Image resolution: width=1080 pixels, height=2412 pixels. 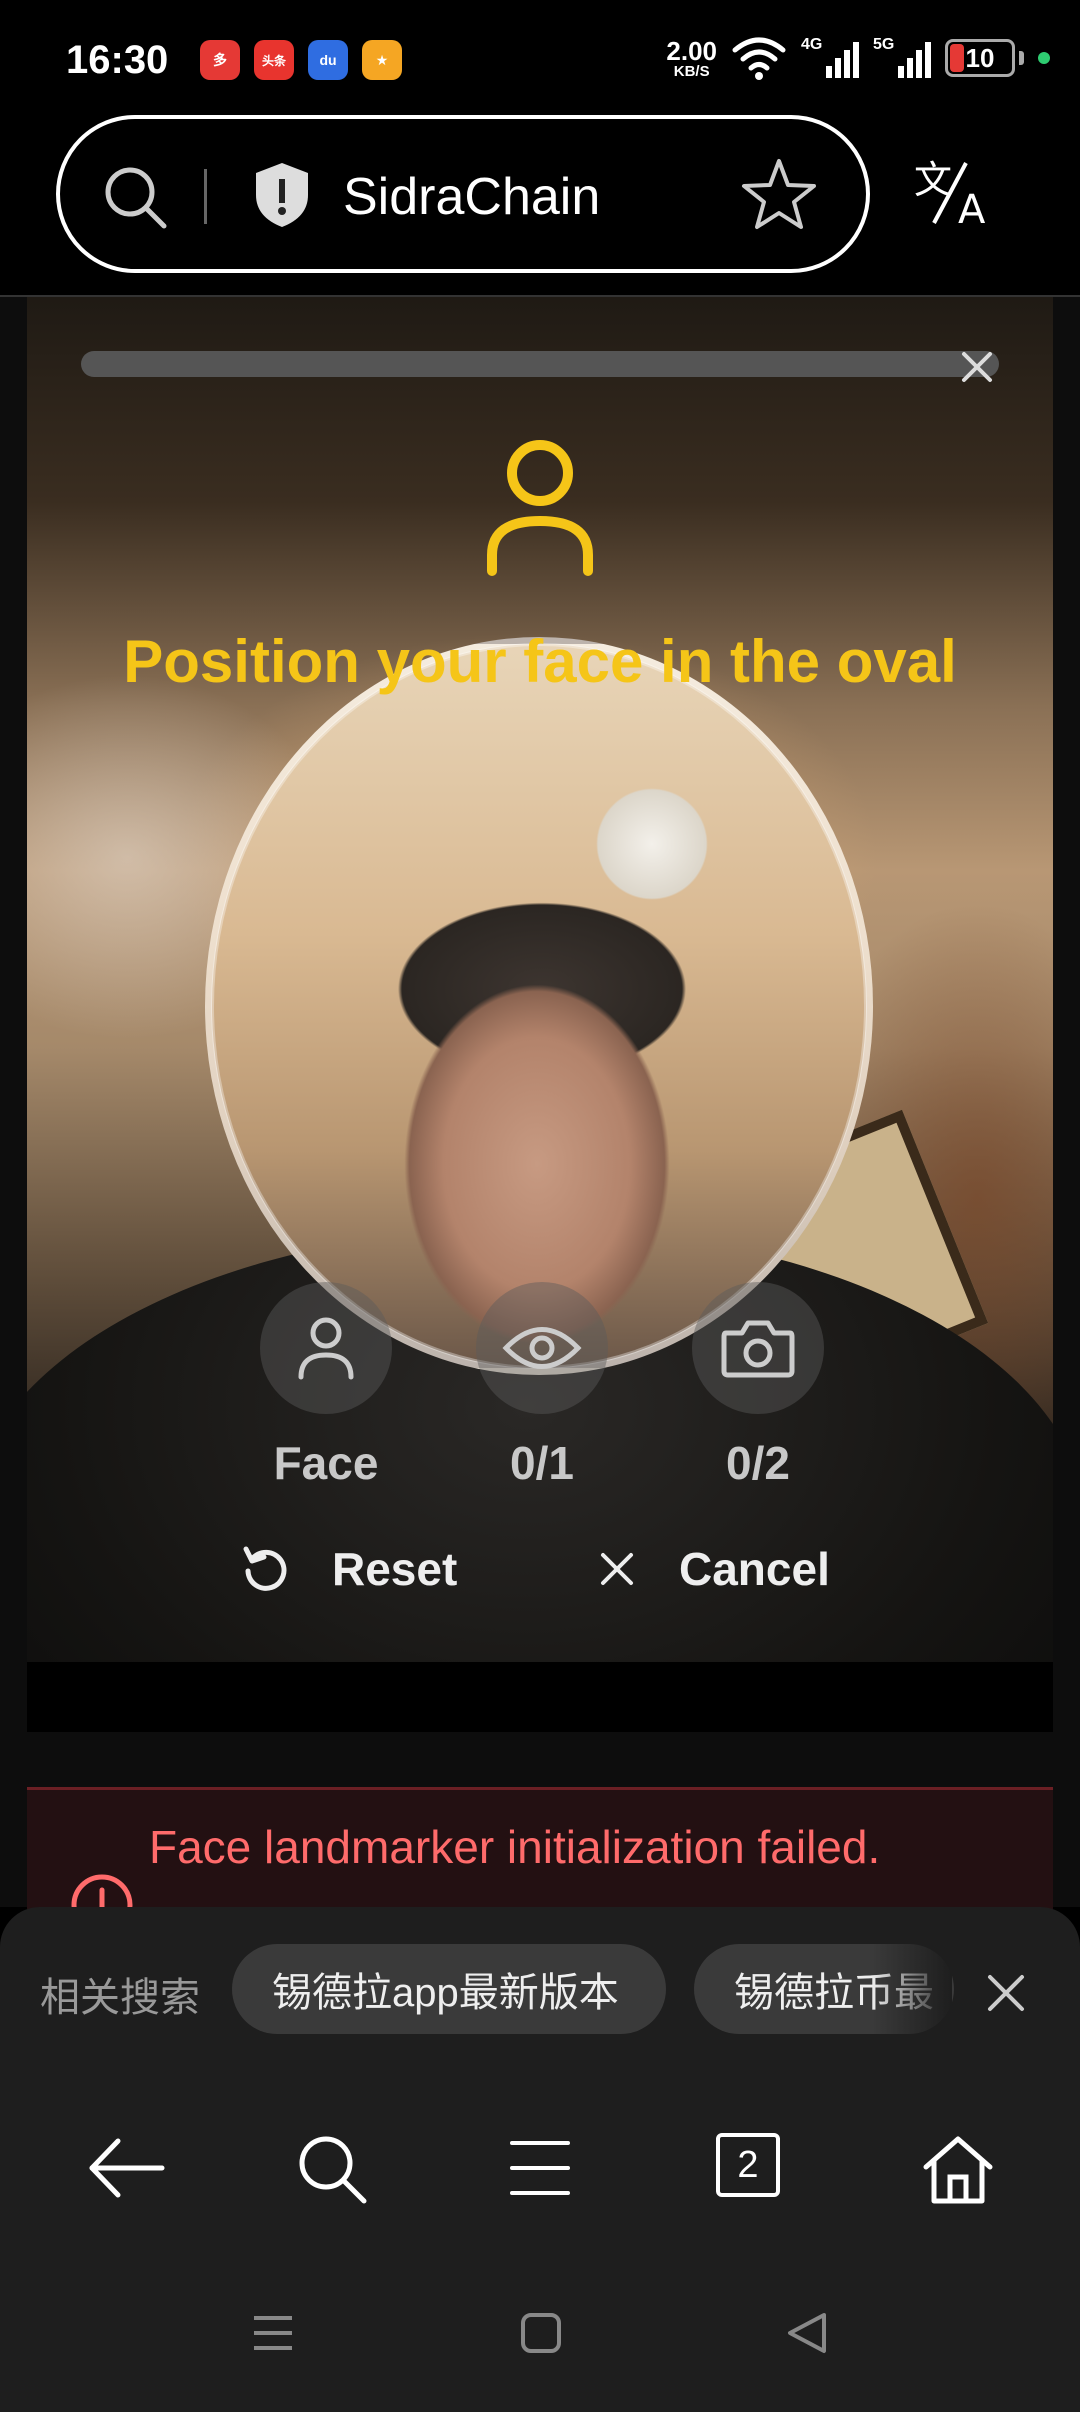 I want to click on tab-count: 2, so click(x=748, y=2164).